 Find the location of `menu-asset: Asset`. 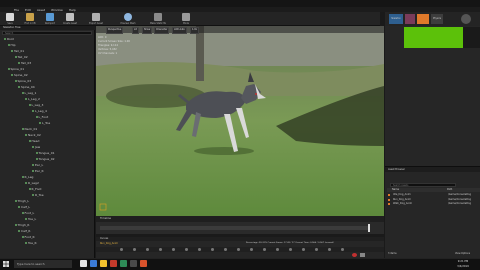

menu-asset: Asset is located at coordinates (41, 10).